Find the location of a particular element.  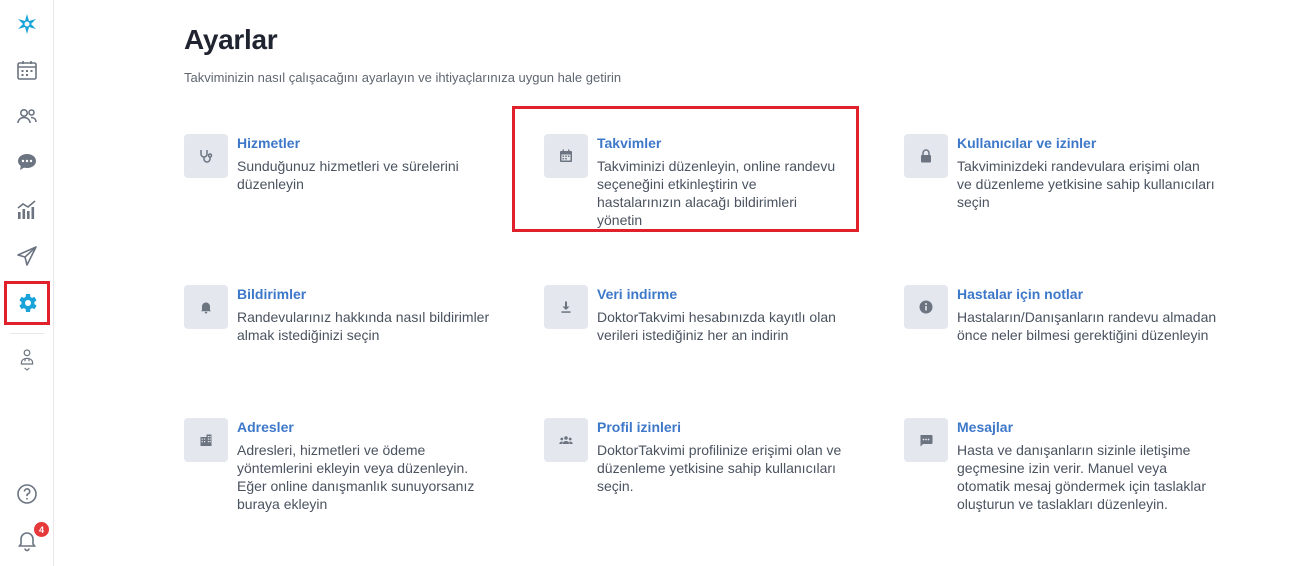

group-icon is located at coordinates (566, 440).